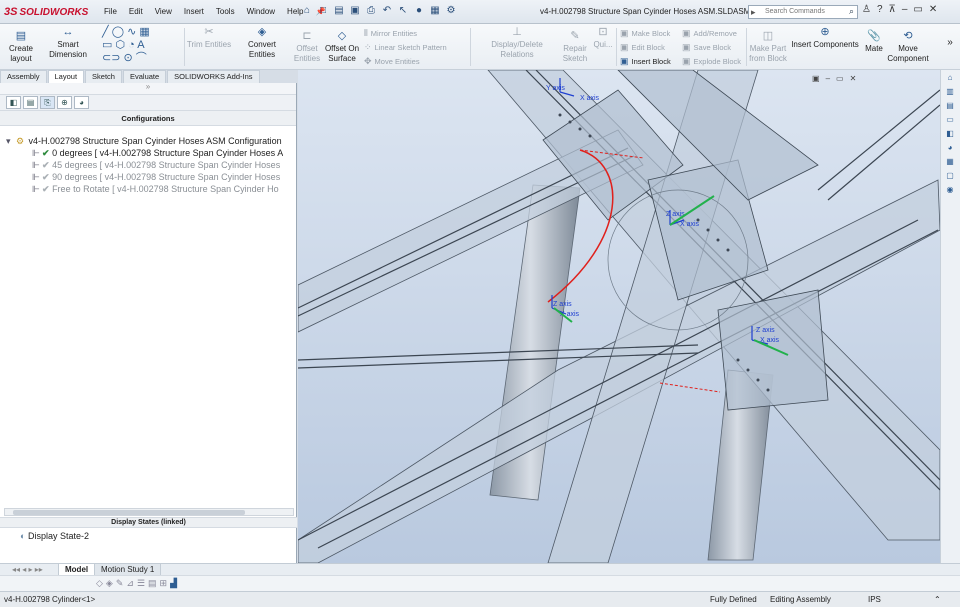 The height and width of the screenshot is (607, 960). I want to click on tab-layout: Layout, so click(66, 76).